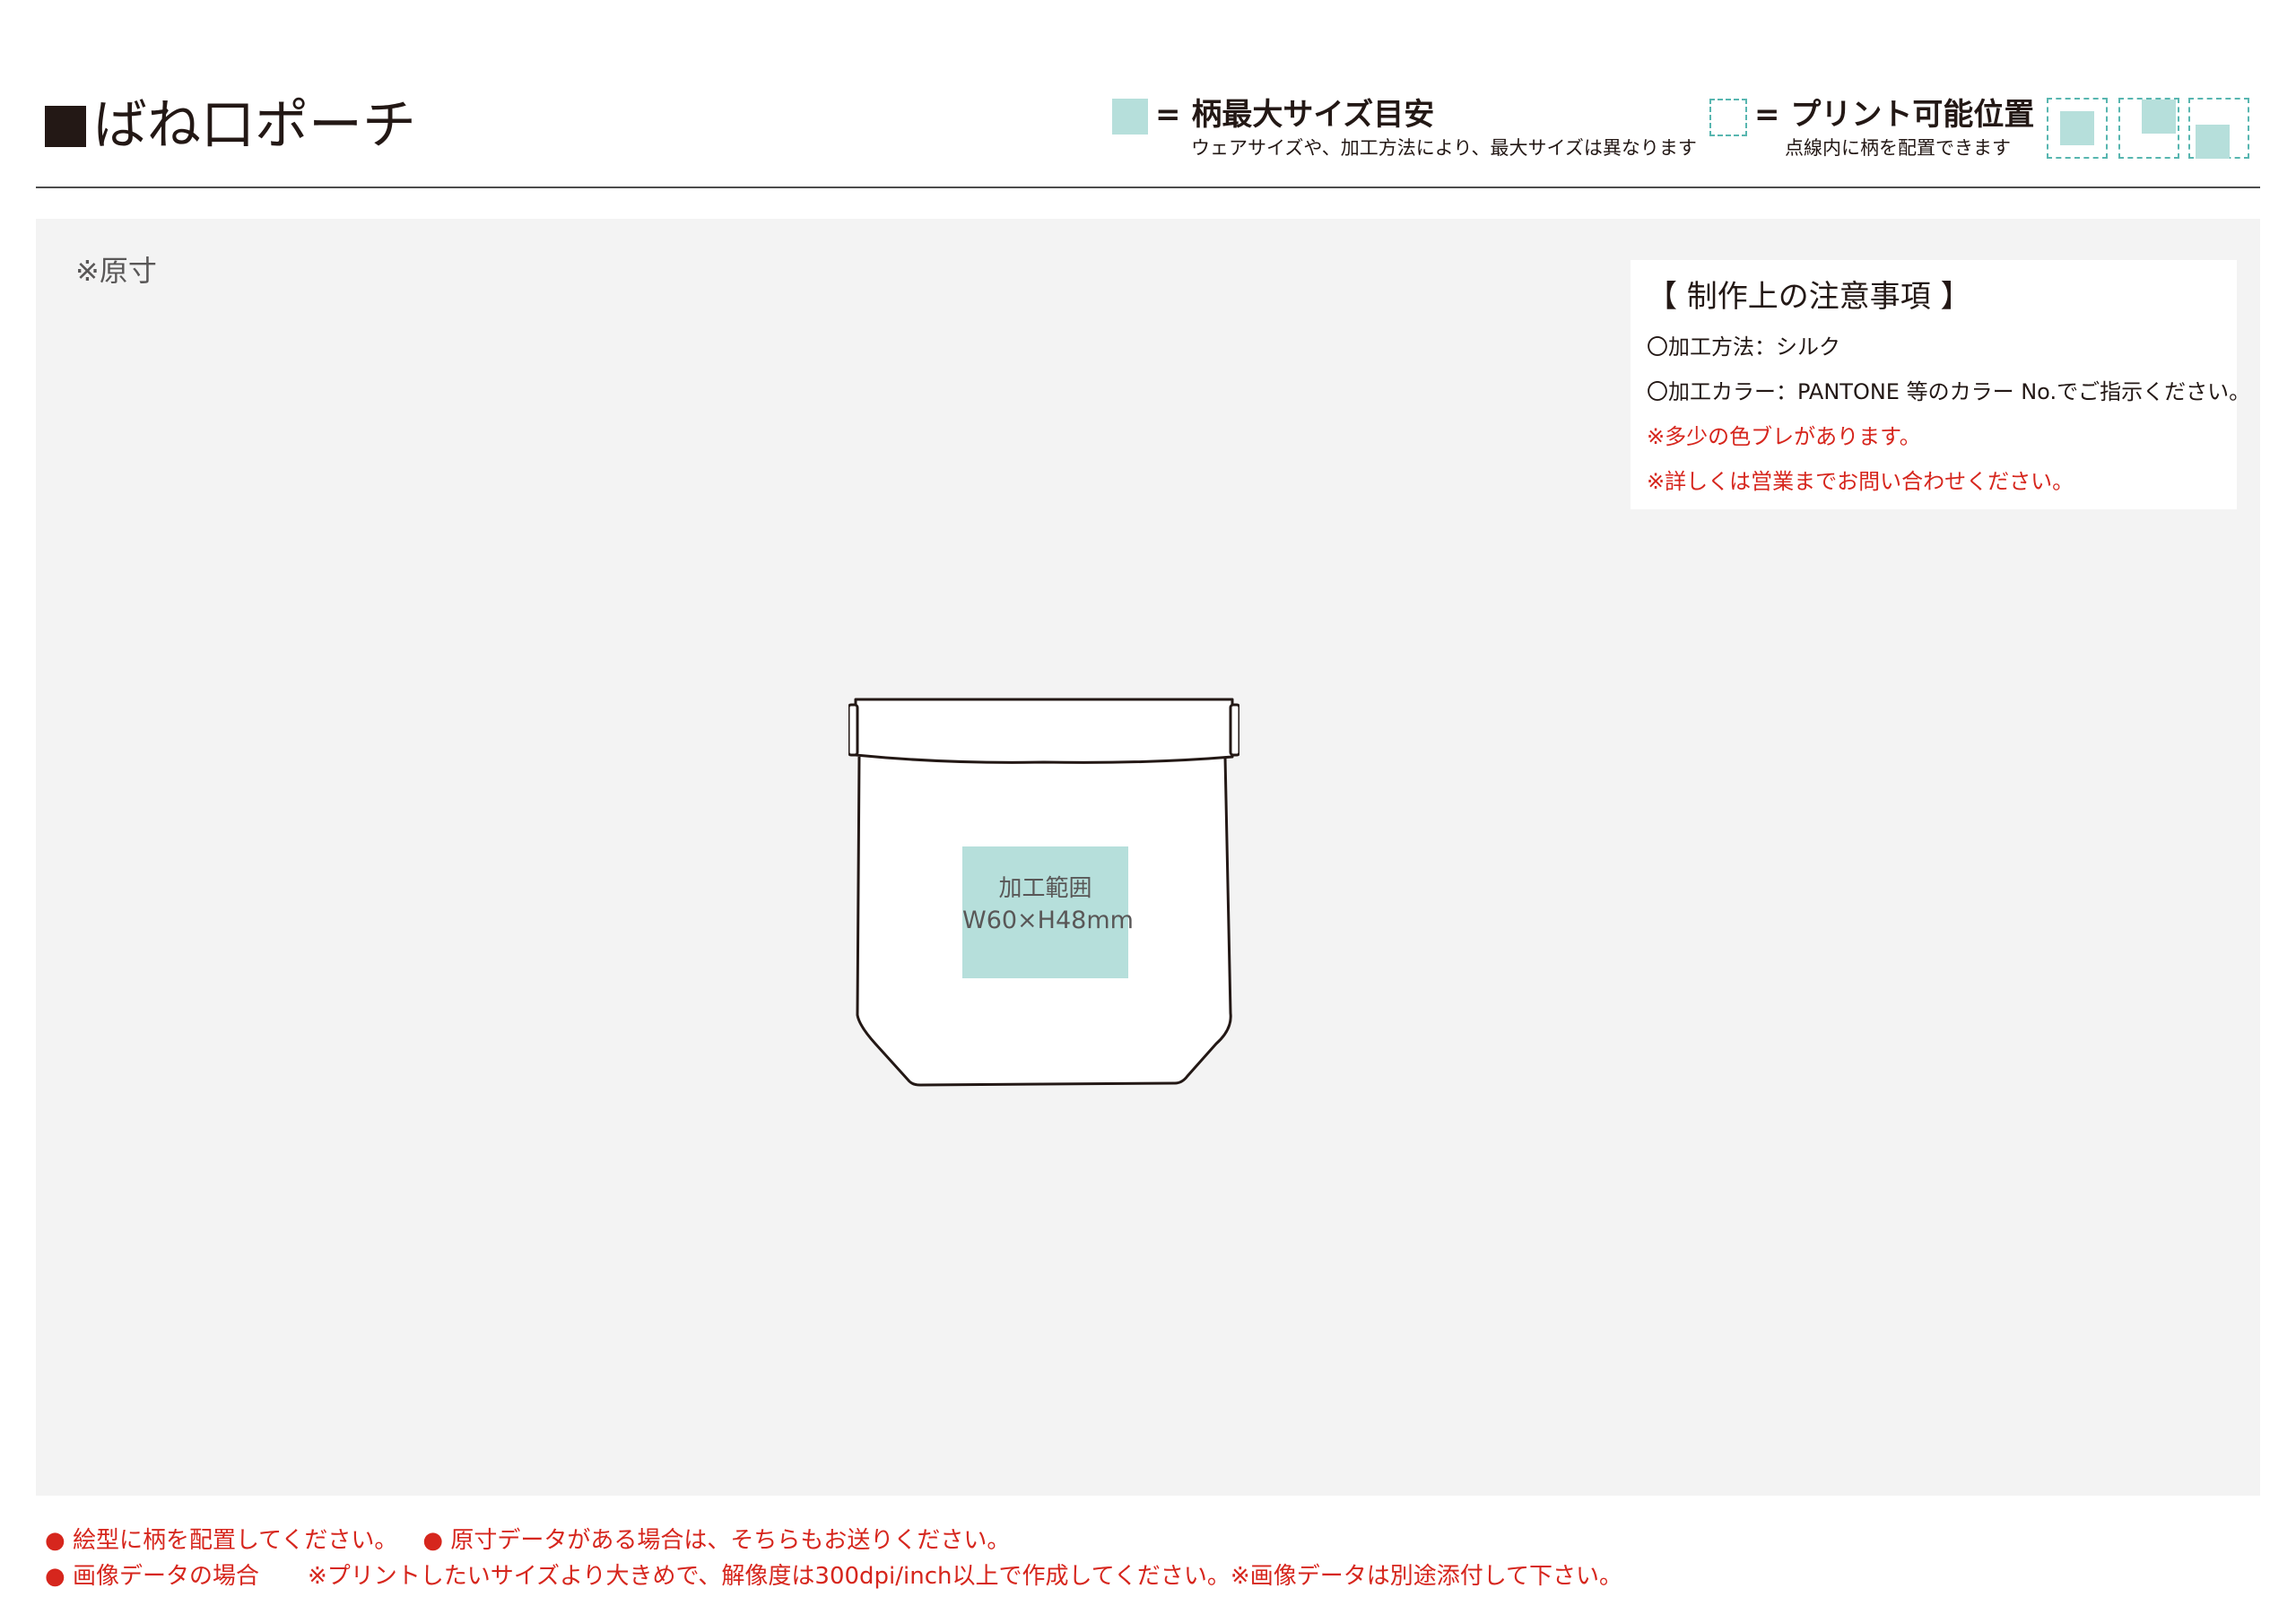 This screenshot has height=1623, width=2296. Describe the element at coordinates (1234, 730) in the screenshot. I see `pouch-right-clasp` at that location.